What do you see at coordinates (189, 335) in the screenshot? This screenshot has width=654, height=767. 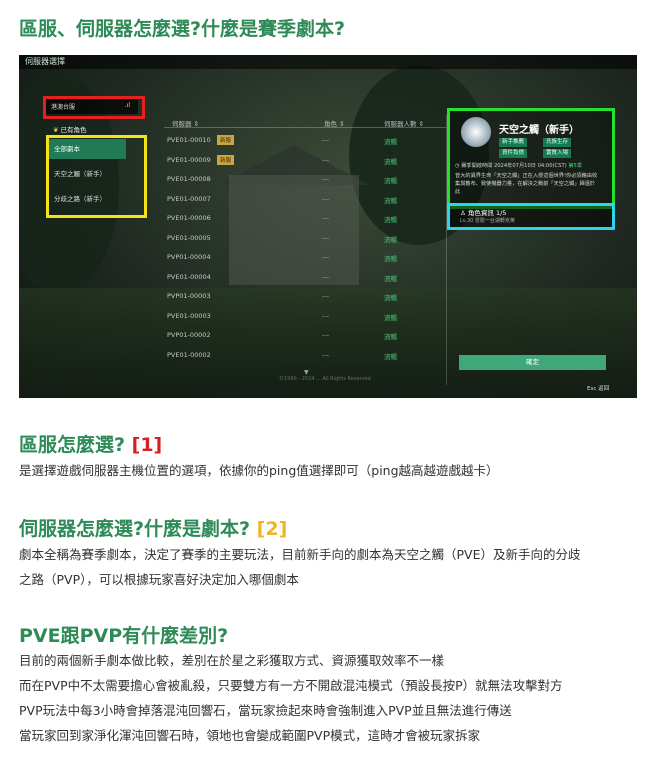 I see `server-name: PVP01-00002` at bounding box center [189, 335].